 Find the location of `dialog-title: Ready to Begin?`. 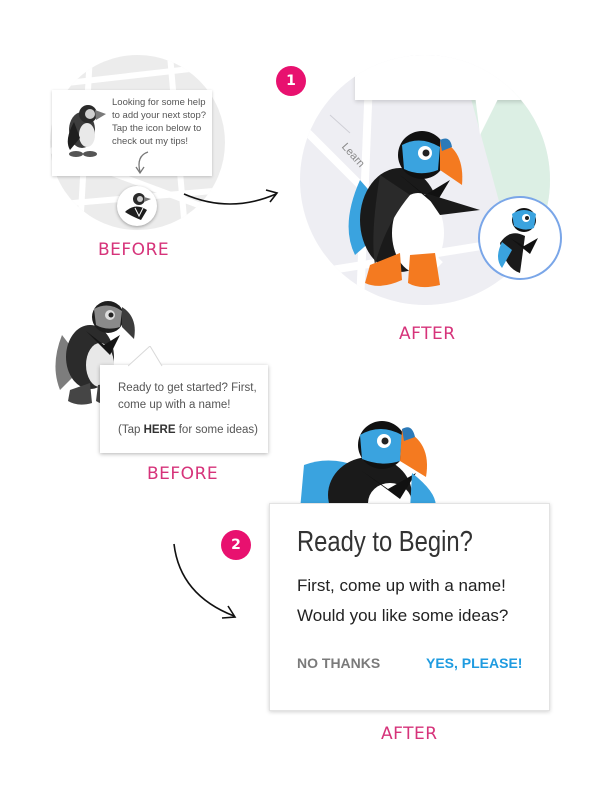

dialog-title: Ready to Begin? is located at coordinates (385, 542).